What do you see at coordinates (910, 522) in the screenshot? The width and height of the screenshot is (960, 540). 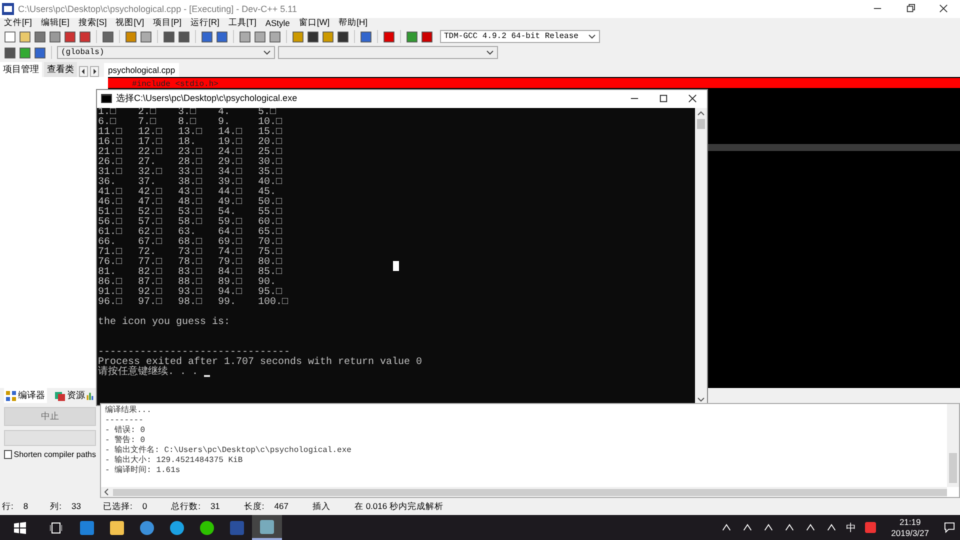 I see `clock-time: 21:19` at bounding box center [910, 522].